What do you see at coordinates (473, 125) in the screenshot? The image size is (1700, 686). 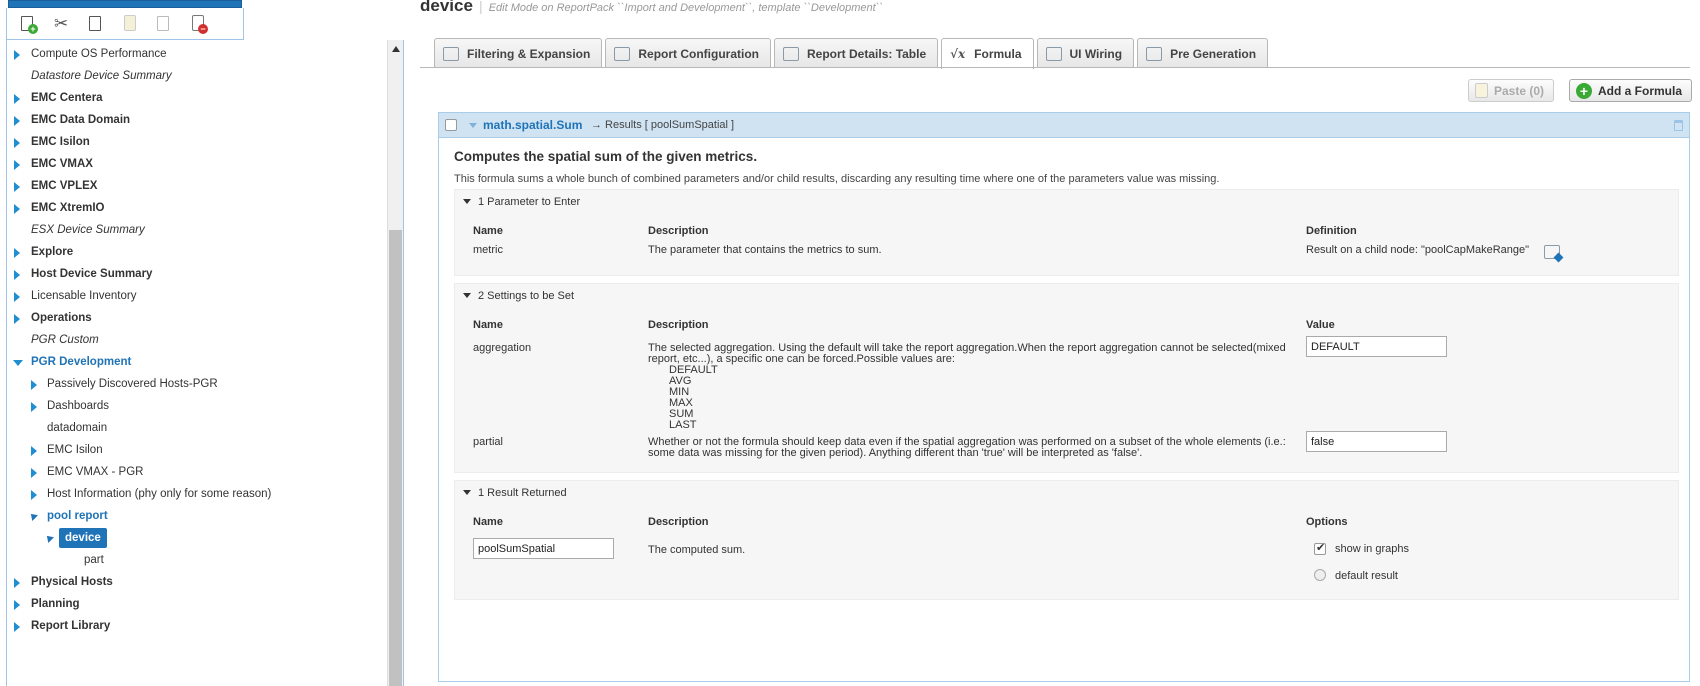 I see `chevron-down-icon` at bounding box center [473, 125].